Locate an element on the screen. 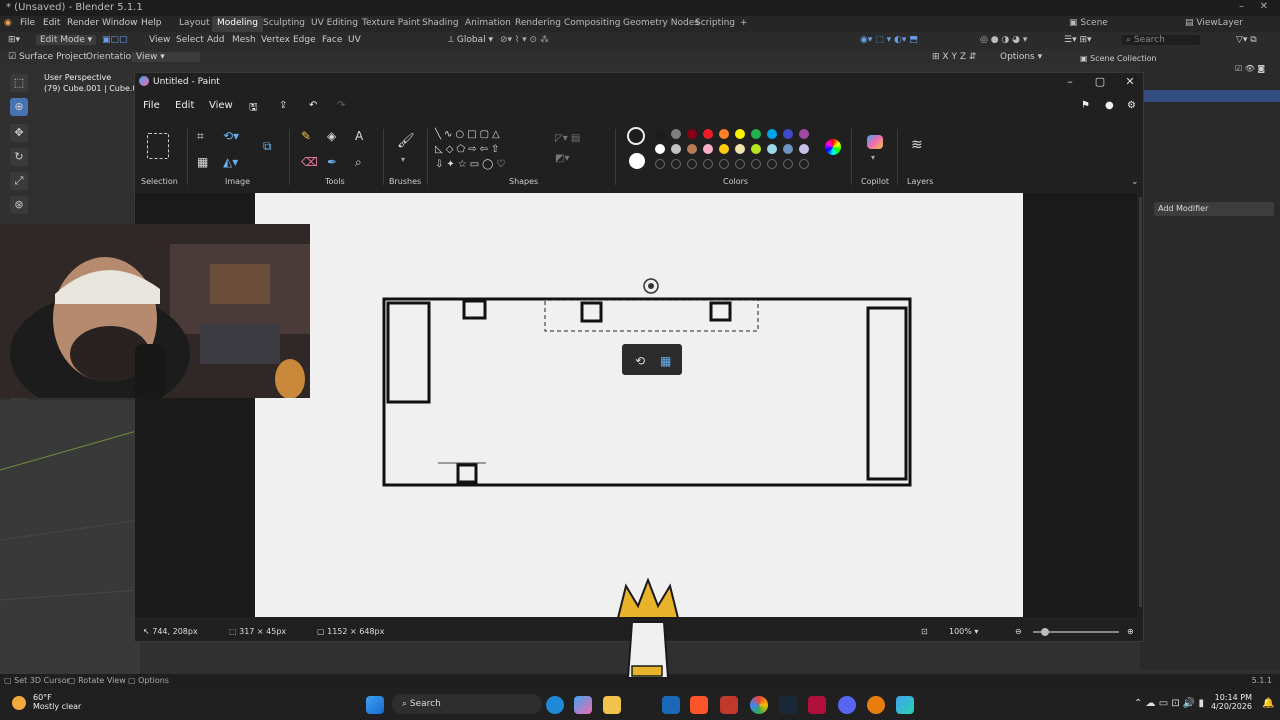  cursor-icon: ⊕ is located at coordinates (19, 107).